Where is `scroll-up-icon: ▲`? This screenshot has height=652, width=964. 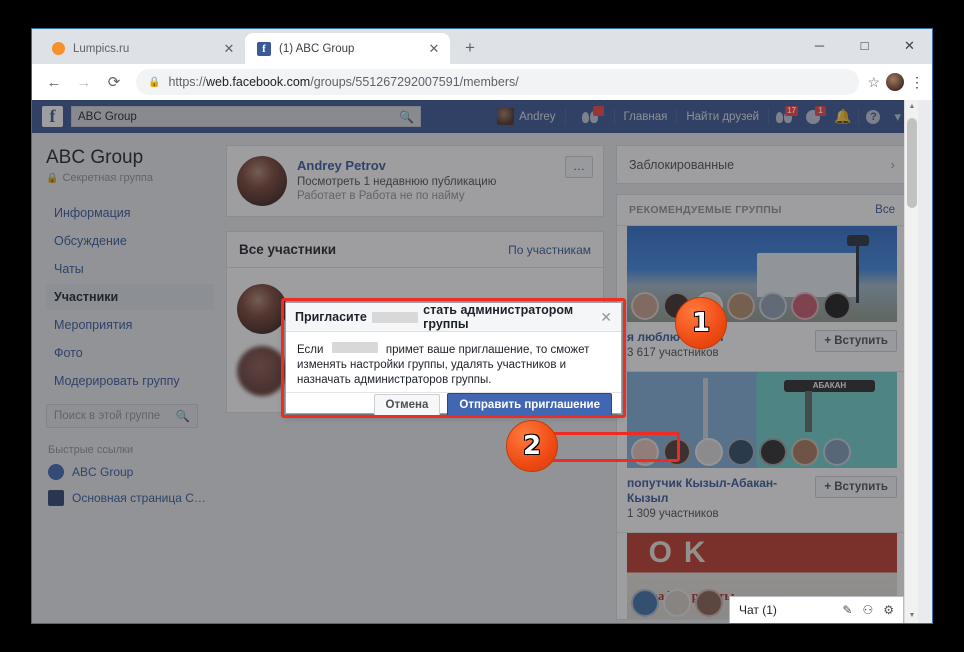 scroll-up-icon: ▲ is located at coordinates (912, 107).